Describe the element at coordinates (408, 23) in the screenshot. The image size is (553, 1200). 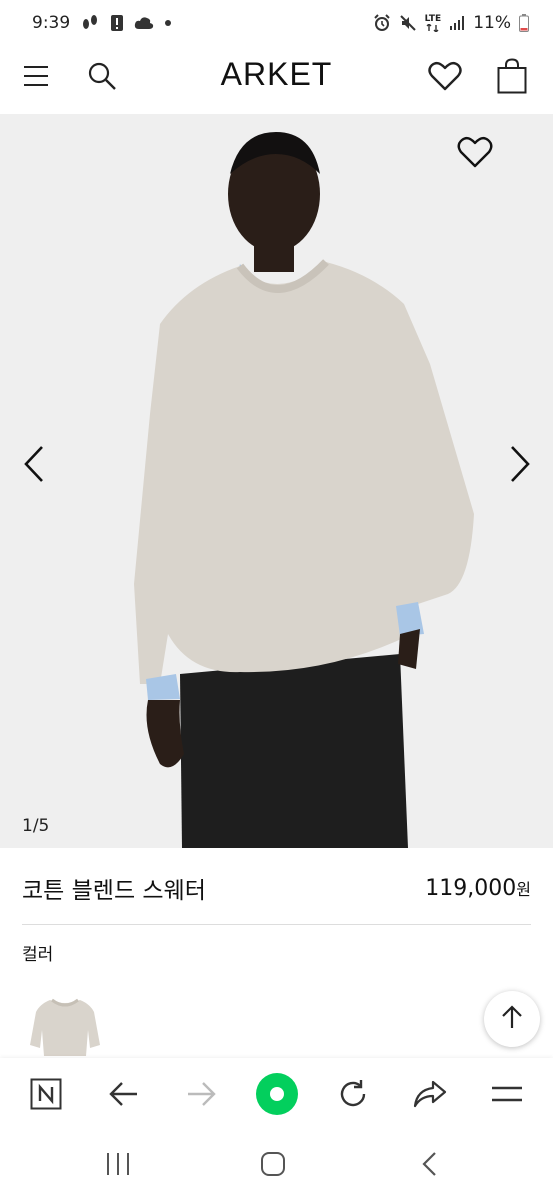
I see `mute-icon` at that location.